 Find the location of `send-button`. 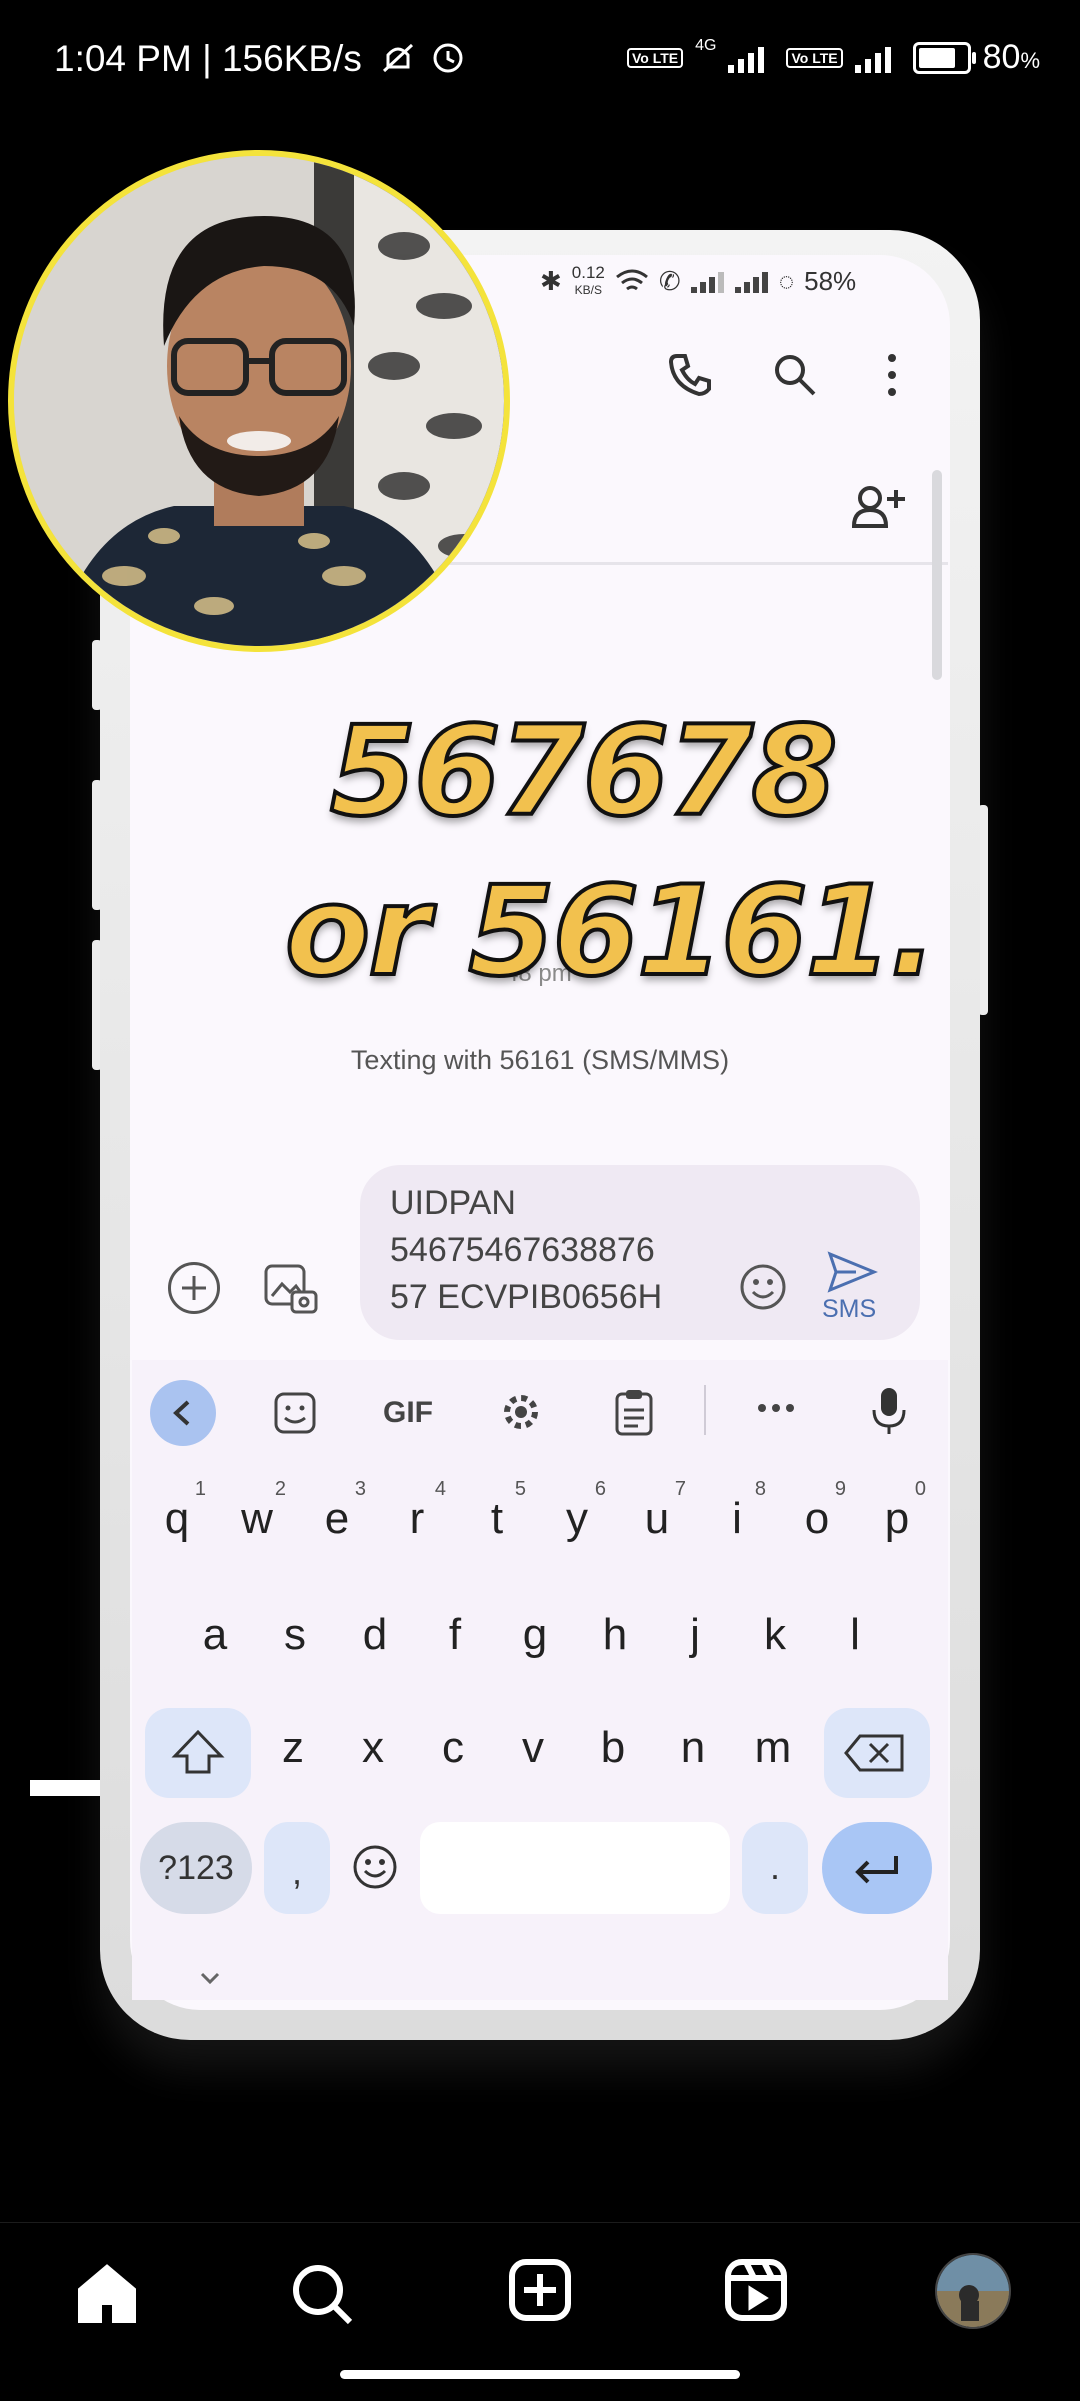

send-button is located at coordinates (852, 1274).